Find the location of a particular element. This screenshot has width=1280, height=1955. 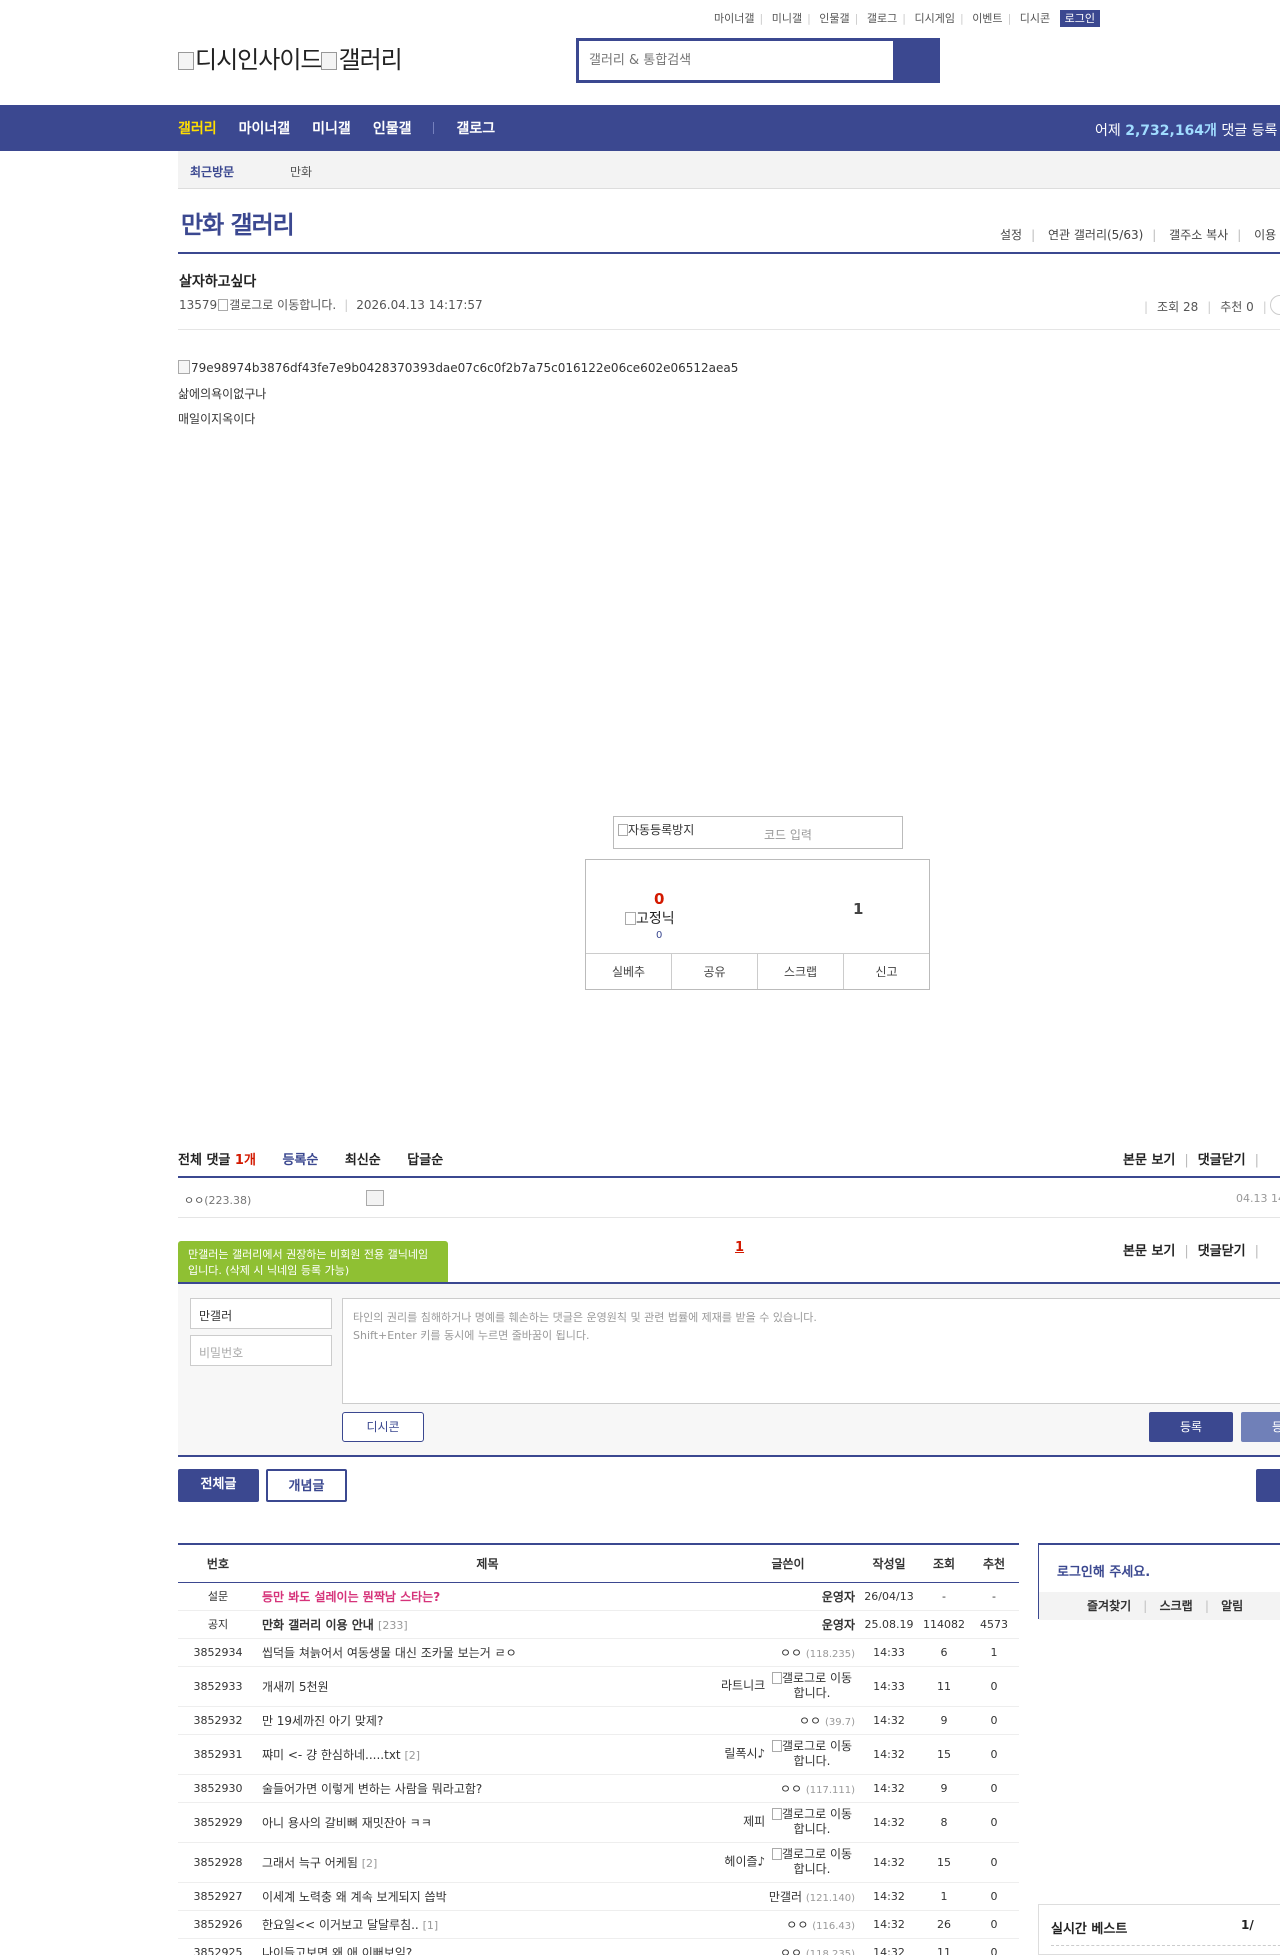

row-title-text: 그래서 늑구 어케됨 is located at coordinates (309, 1862).